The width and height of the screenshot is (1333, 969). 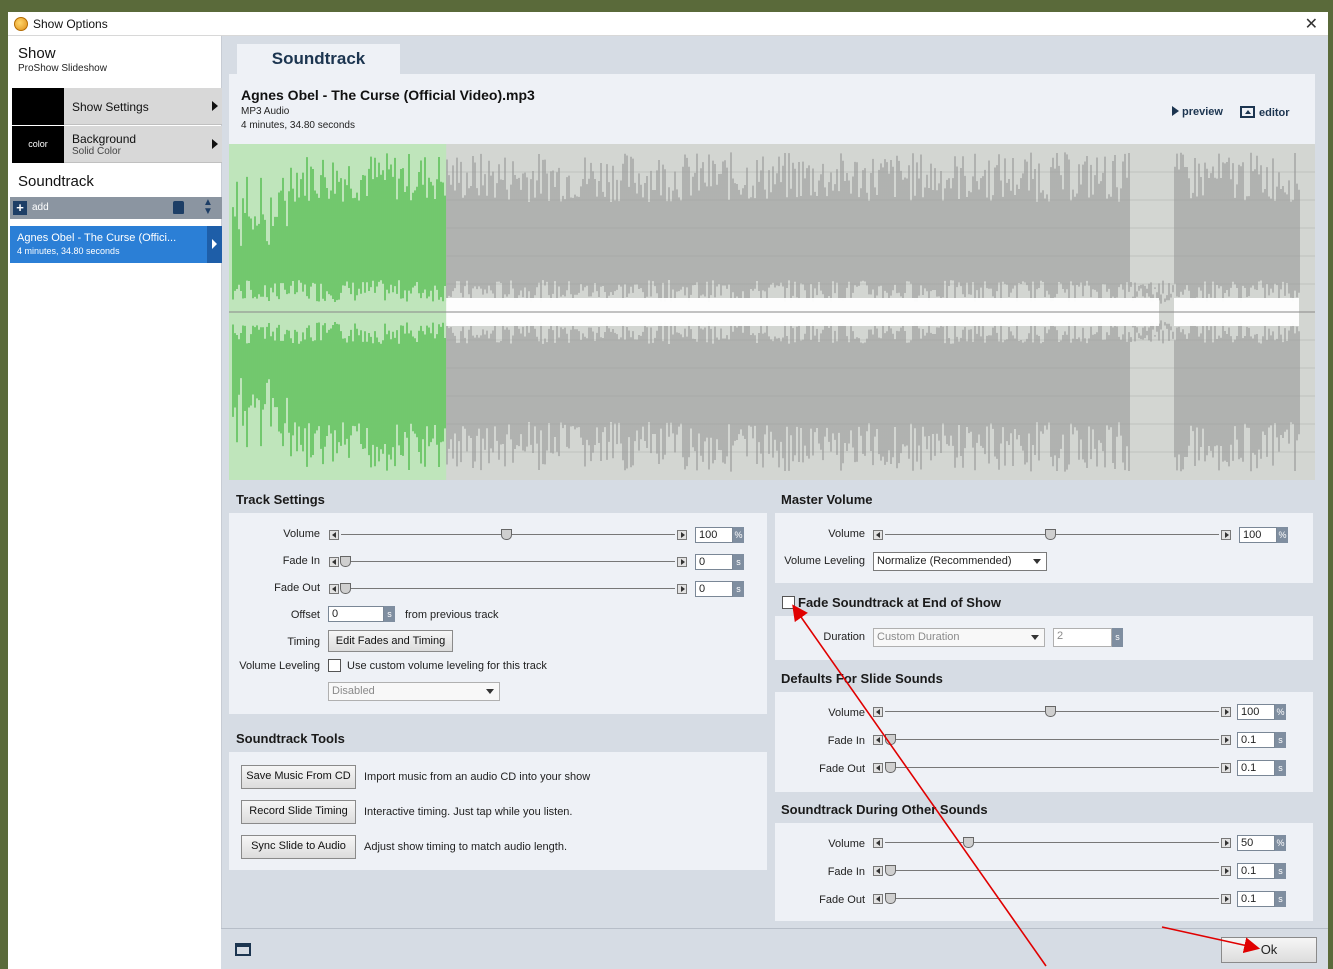 I want to click on track-fade-out-slider, so click(x=508, y=588).